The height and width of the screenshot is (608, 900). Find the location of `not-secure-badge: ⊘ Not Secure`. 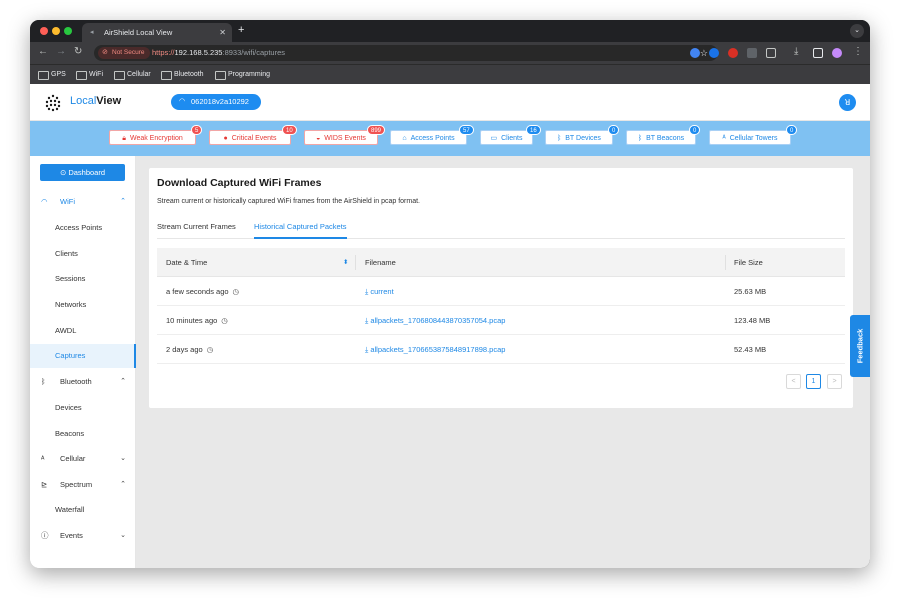

not-secure-badge: ⊘ Not Secure is located at coordinates (124, 53).